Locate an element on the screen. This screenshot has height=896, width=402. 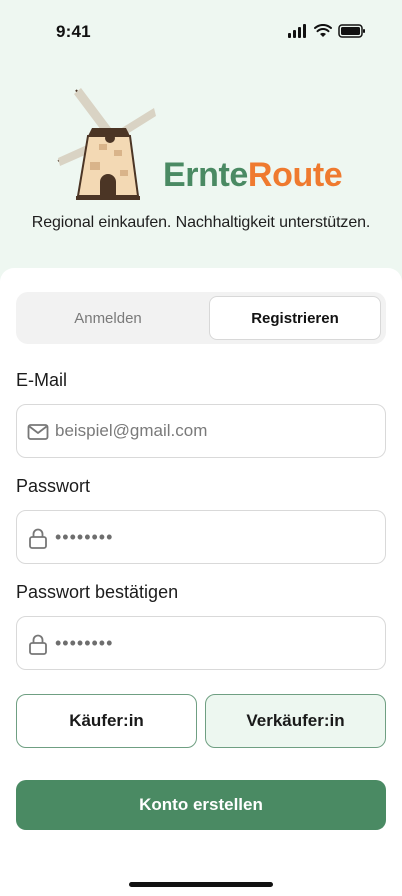
status-icons is located at coordinates (327, 31).